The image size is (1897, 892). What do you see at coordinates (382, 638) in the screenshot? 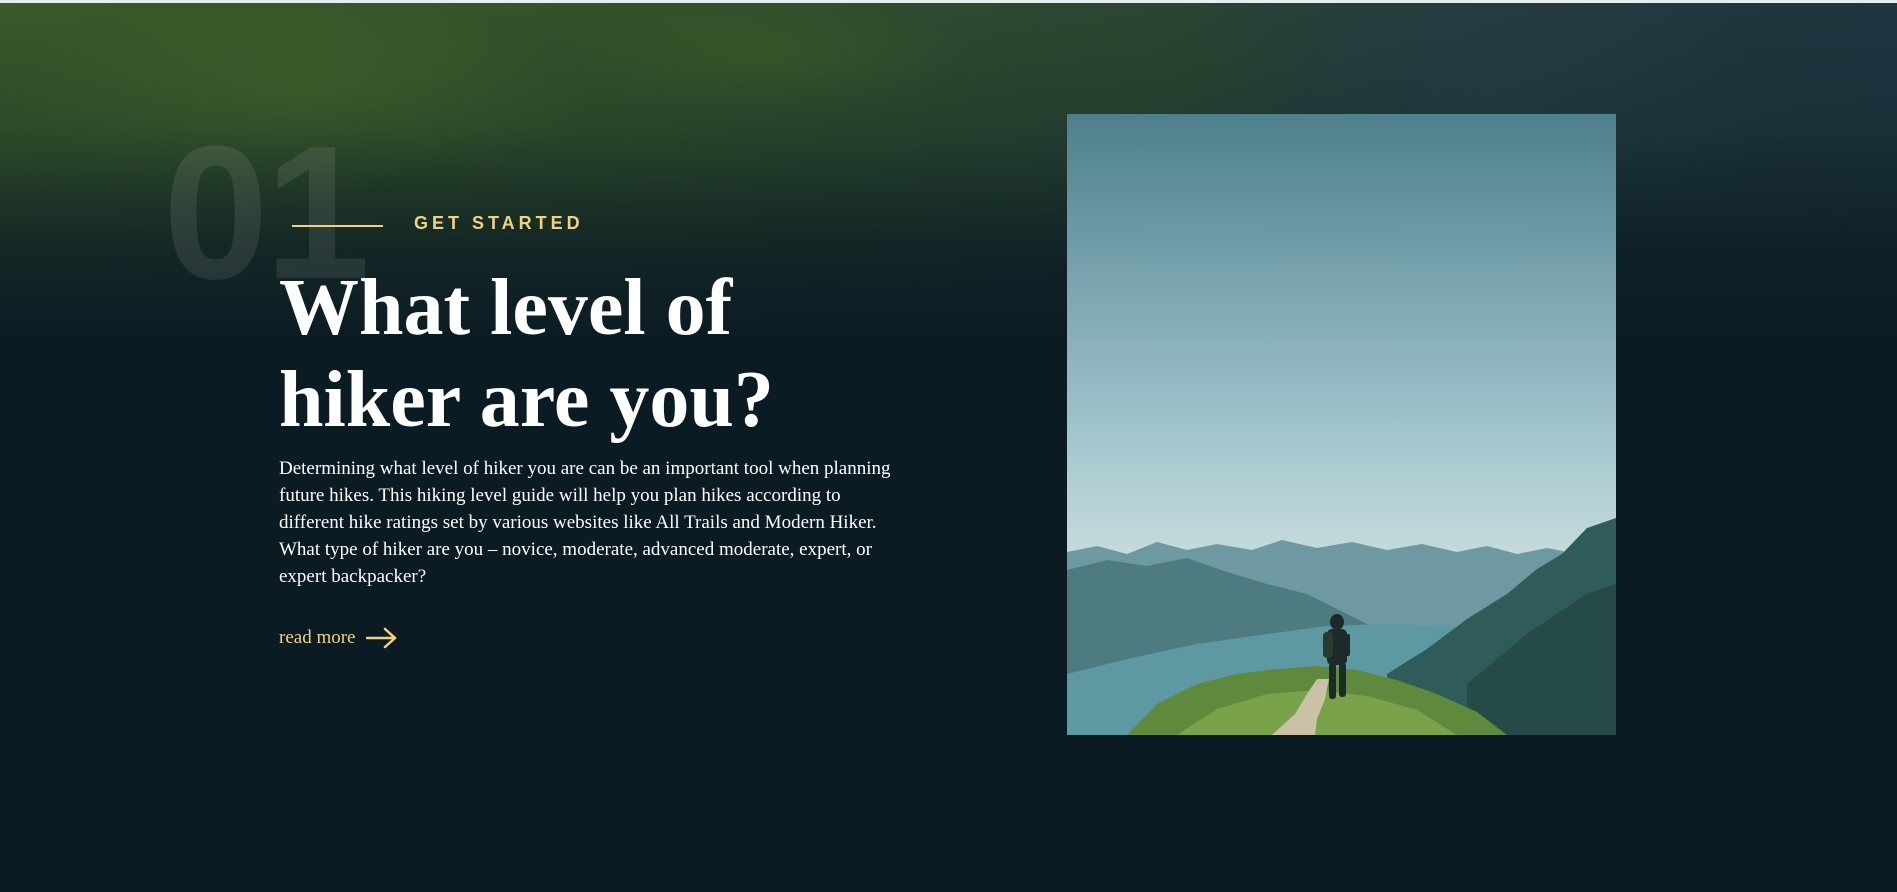
I see `arrow-right-icon` at bounding box center [382, 638].